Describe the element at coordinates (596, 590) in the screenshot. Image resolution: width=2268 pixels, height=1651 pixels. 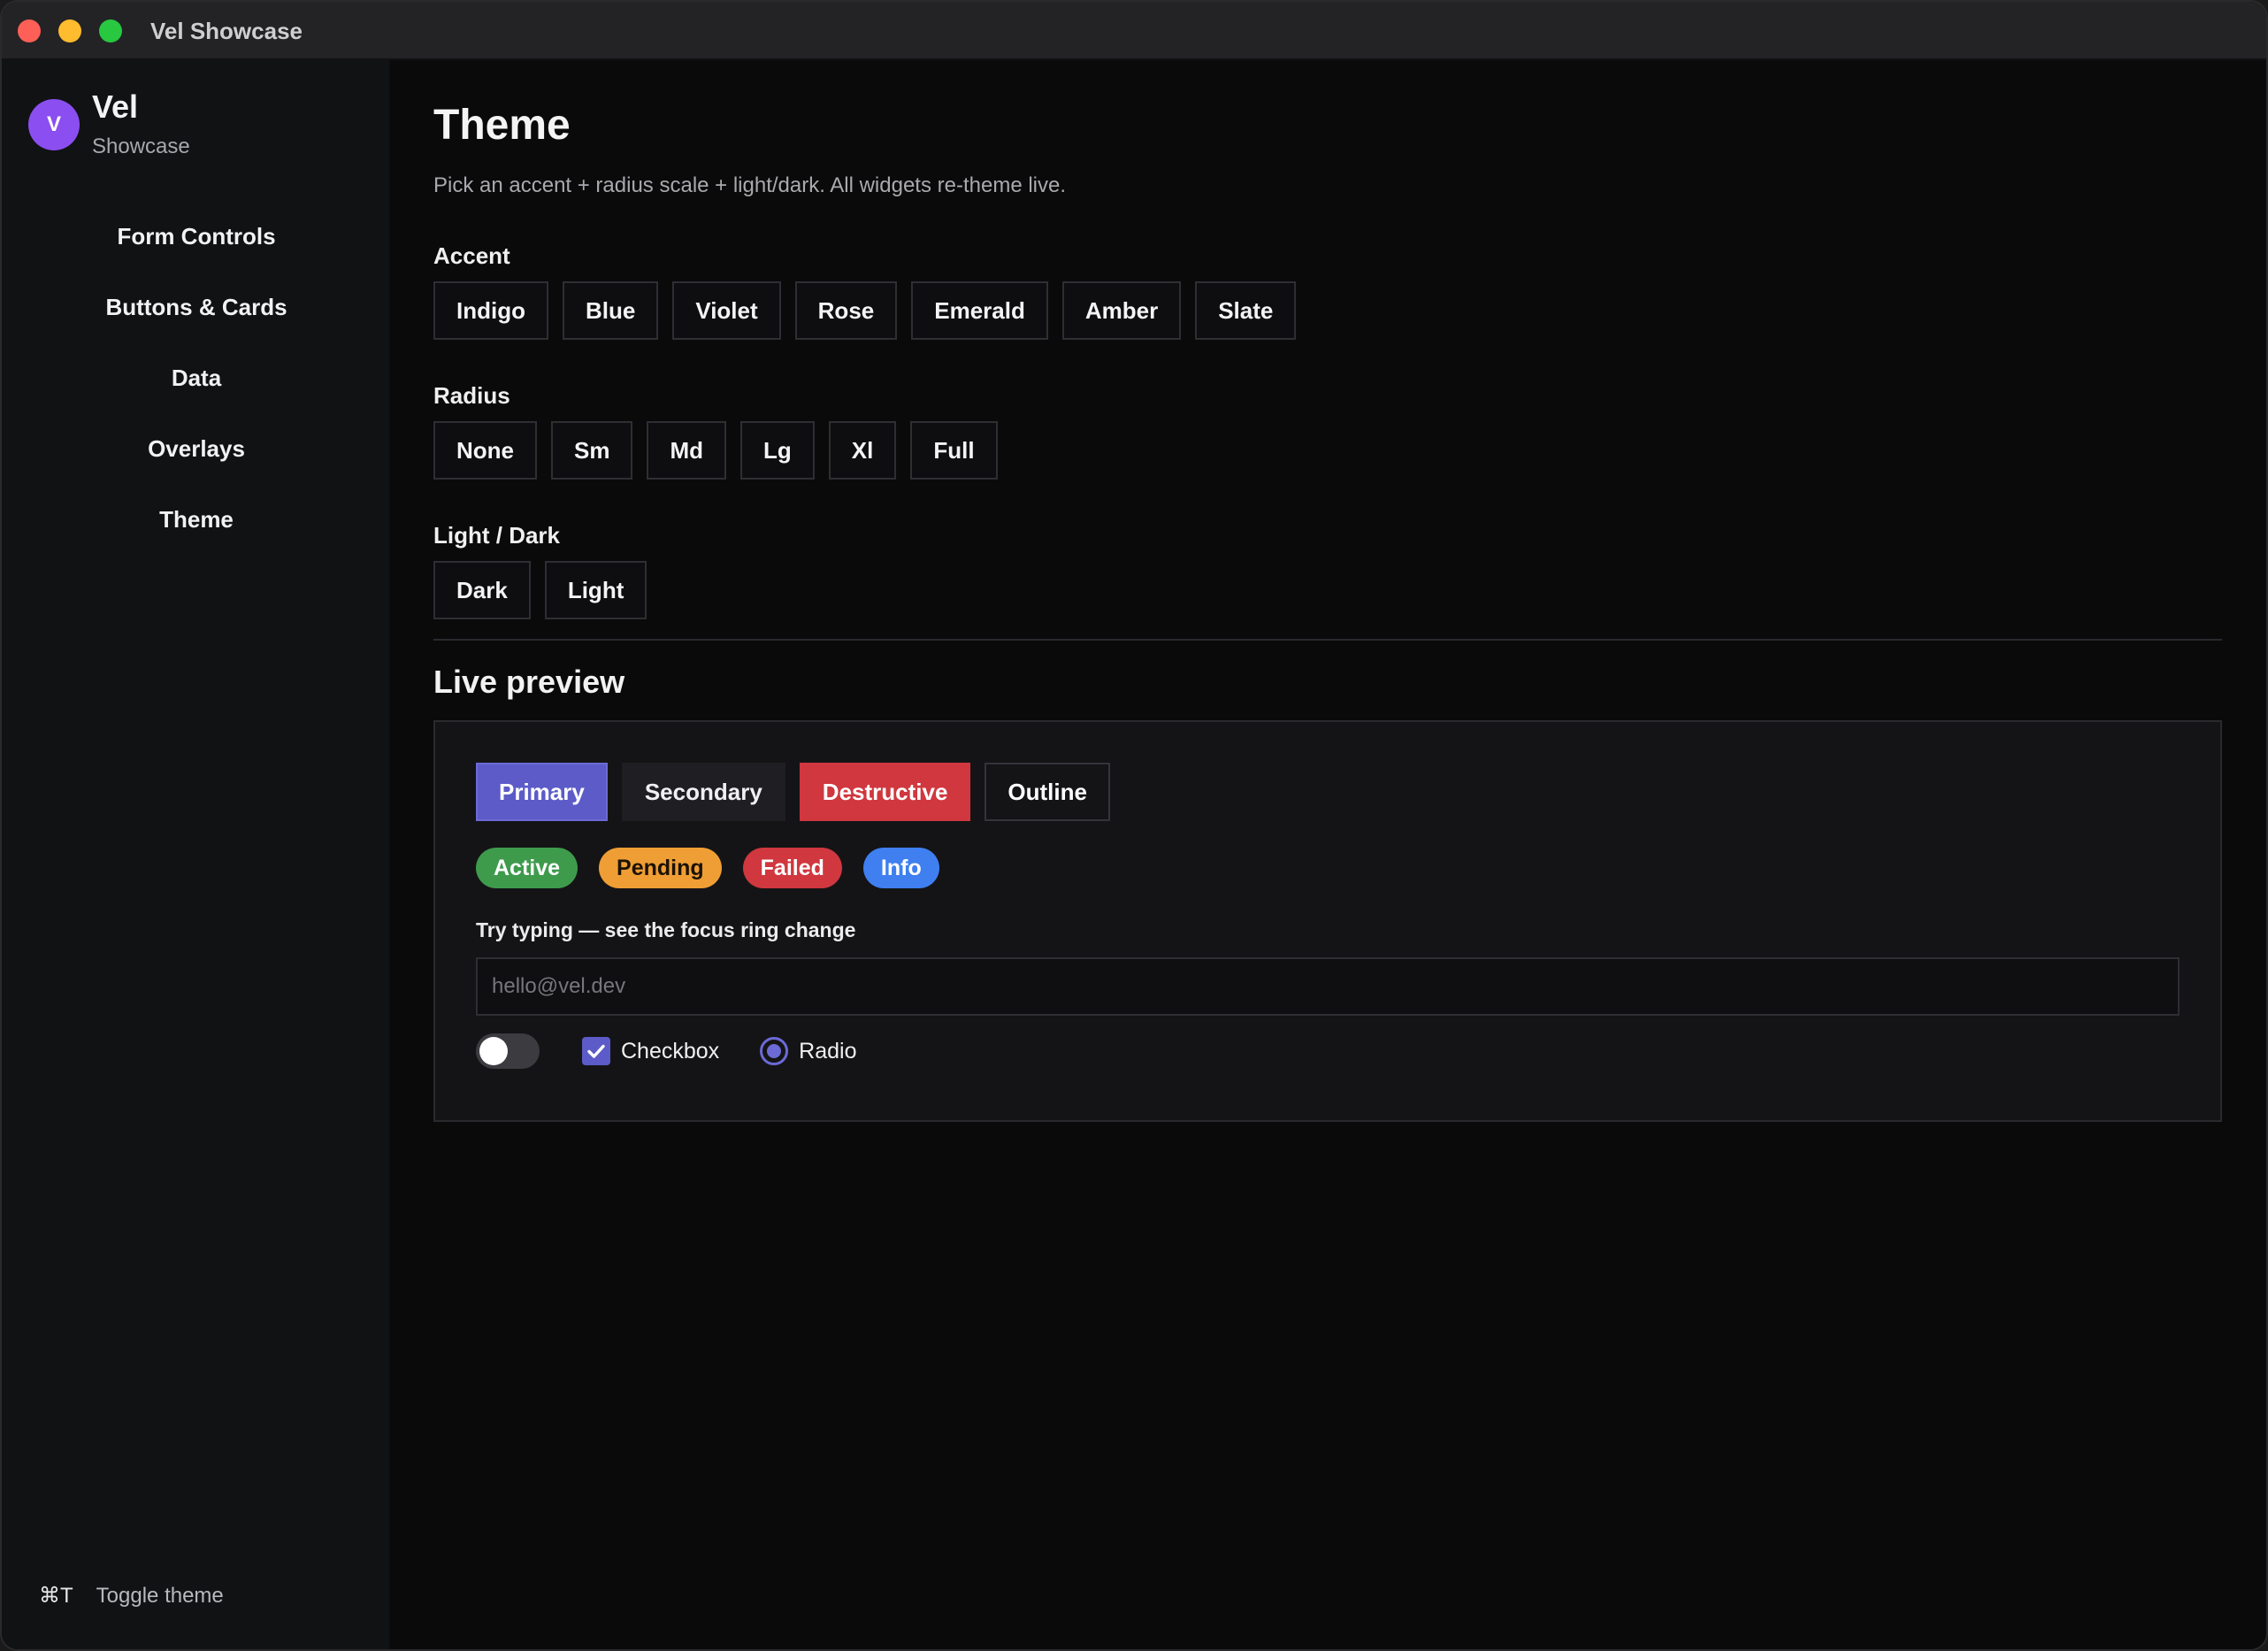
I see `mode-light-button: Light` at that location.